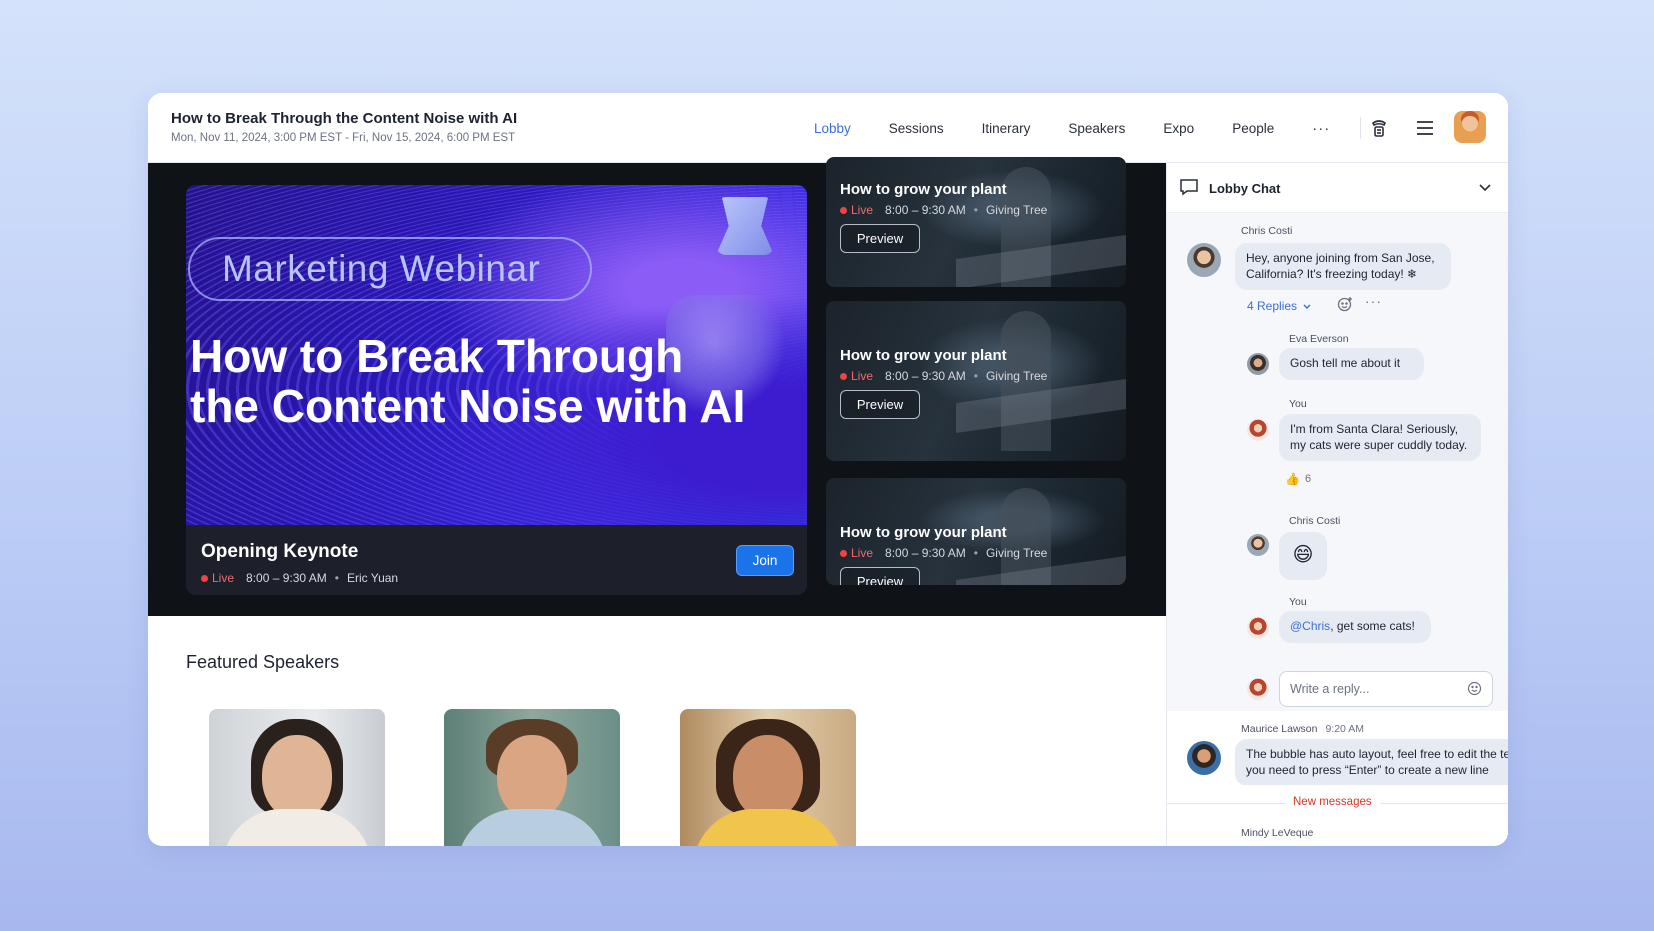 The width and height of the screenshot is (1654, 931). Describe the element at coordinates (1292, 479) in the screenshot. I see `thumbs-up-icon: 👍` at that location.